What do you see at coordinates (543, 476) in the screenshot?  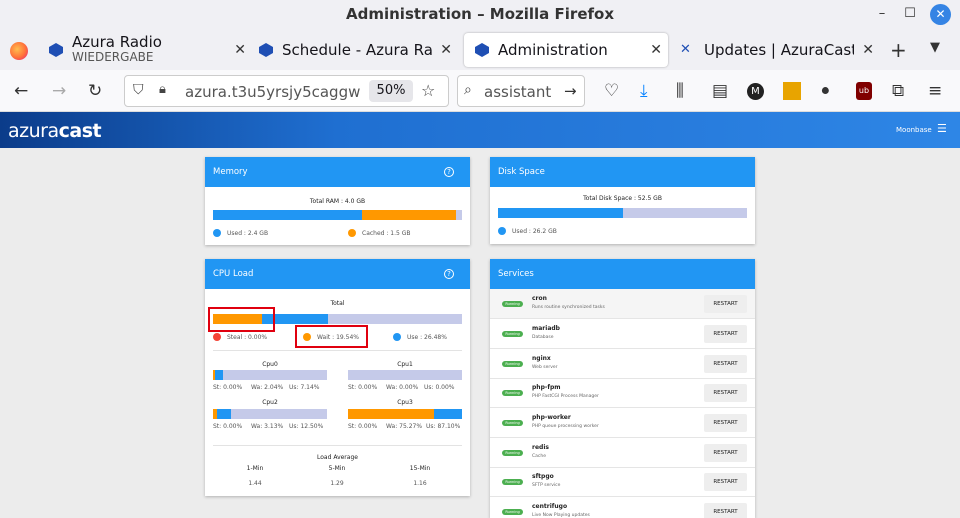 I see `service-name: sftpgo` at bounding box center [543, 476].